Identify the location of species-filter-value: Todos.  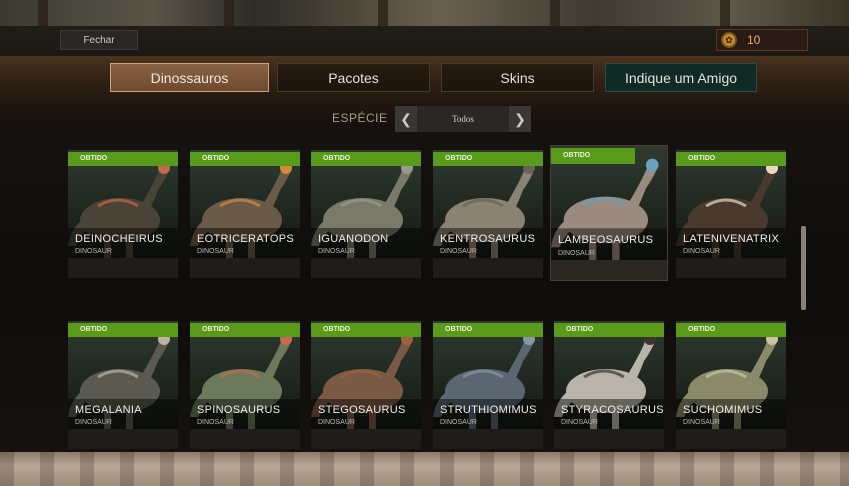
(463, 119).